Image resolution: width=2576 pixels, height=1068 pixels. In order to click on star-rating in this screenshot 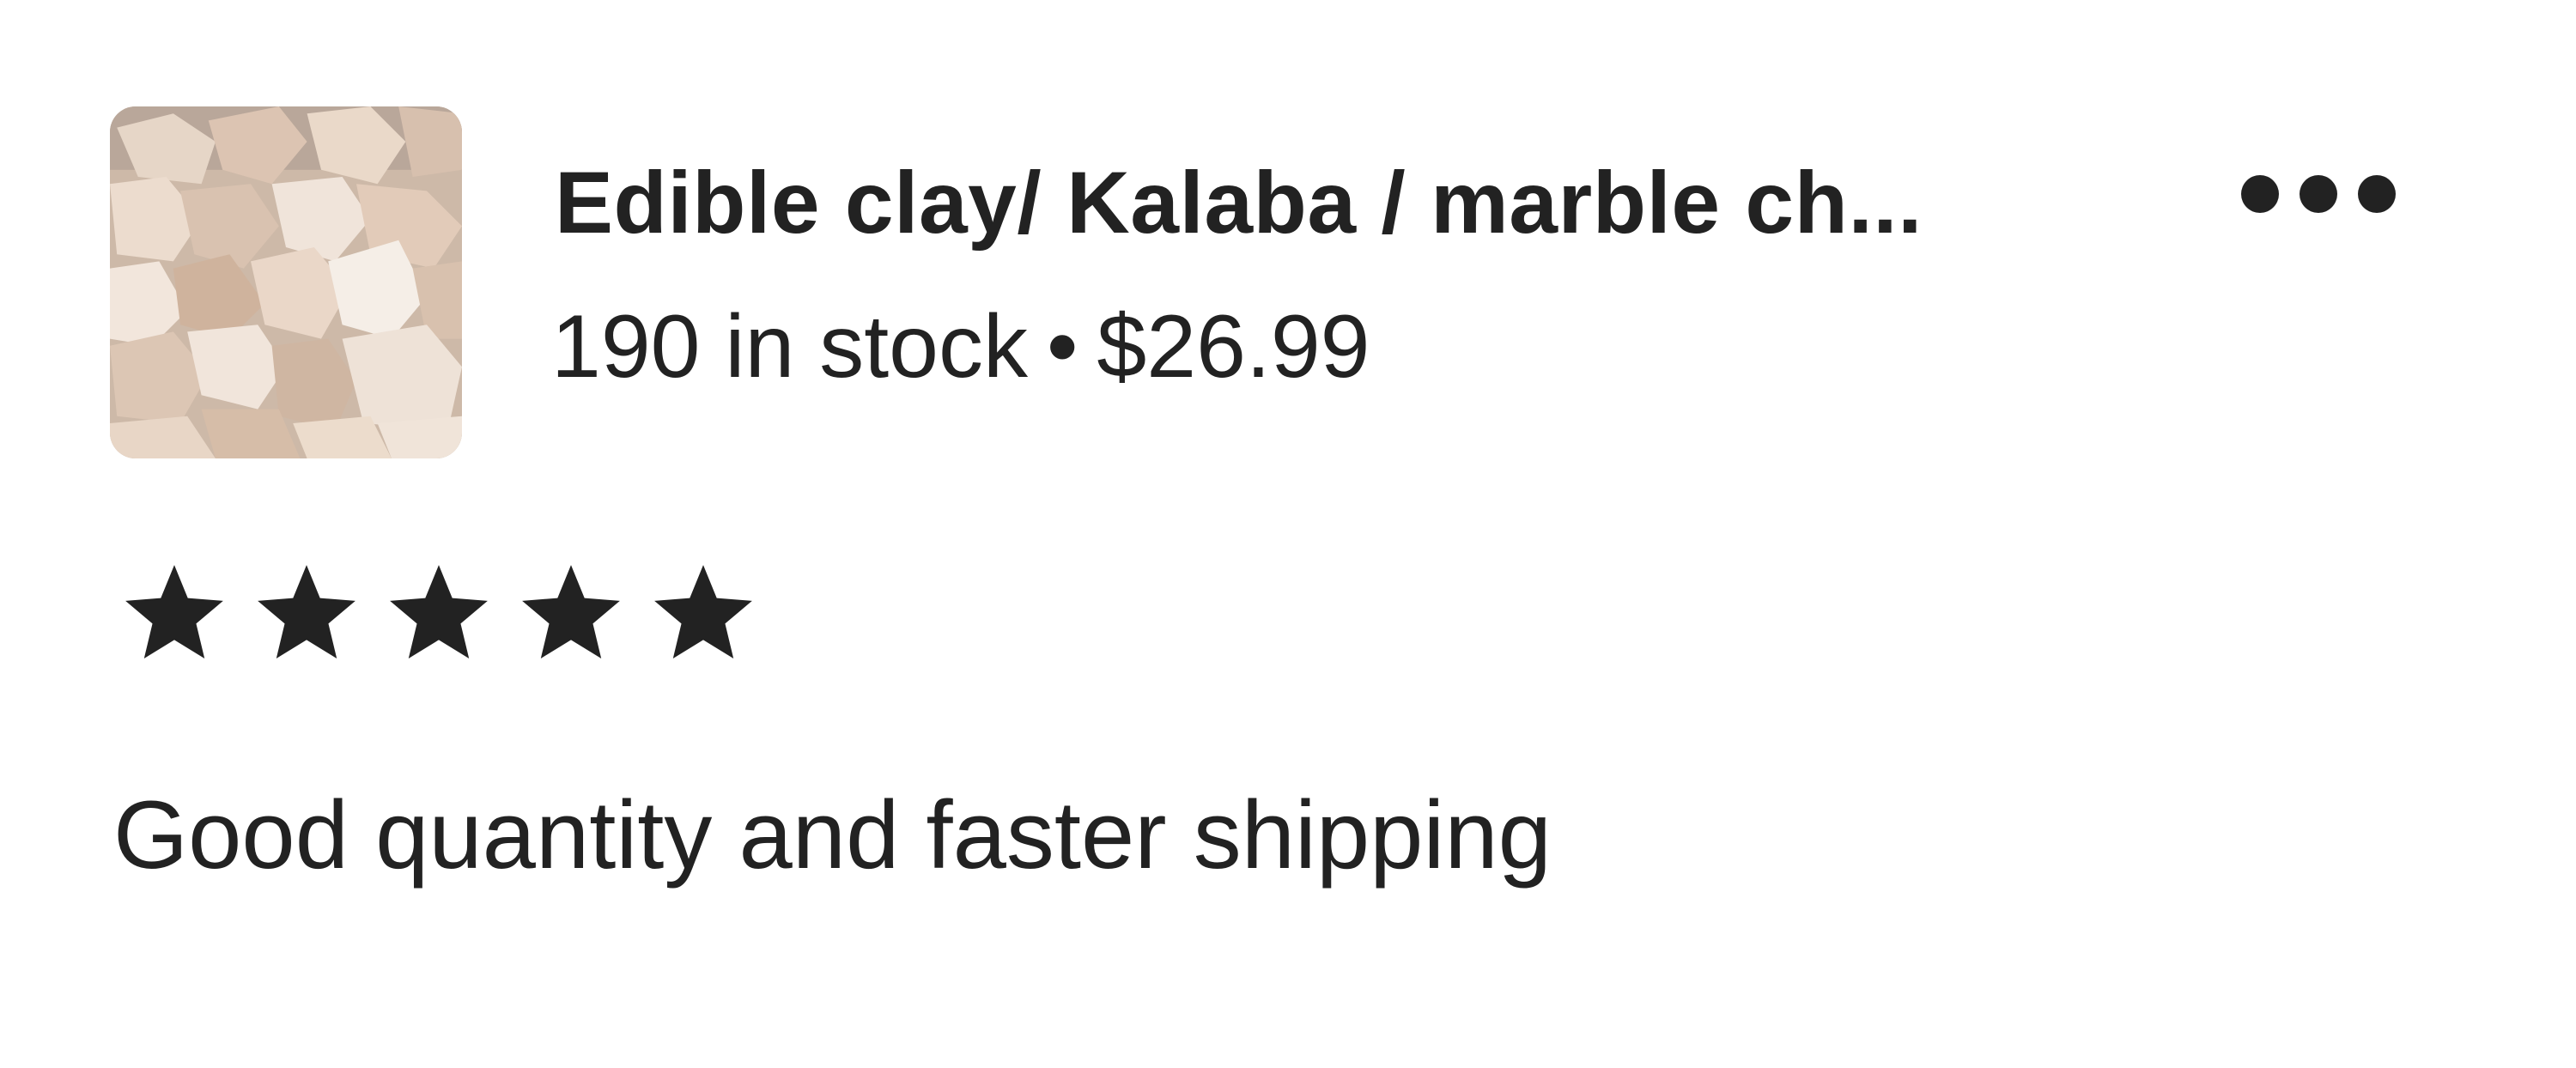, I will do `click(439, 614)`.